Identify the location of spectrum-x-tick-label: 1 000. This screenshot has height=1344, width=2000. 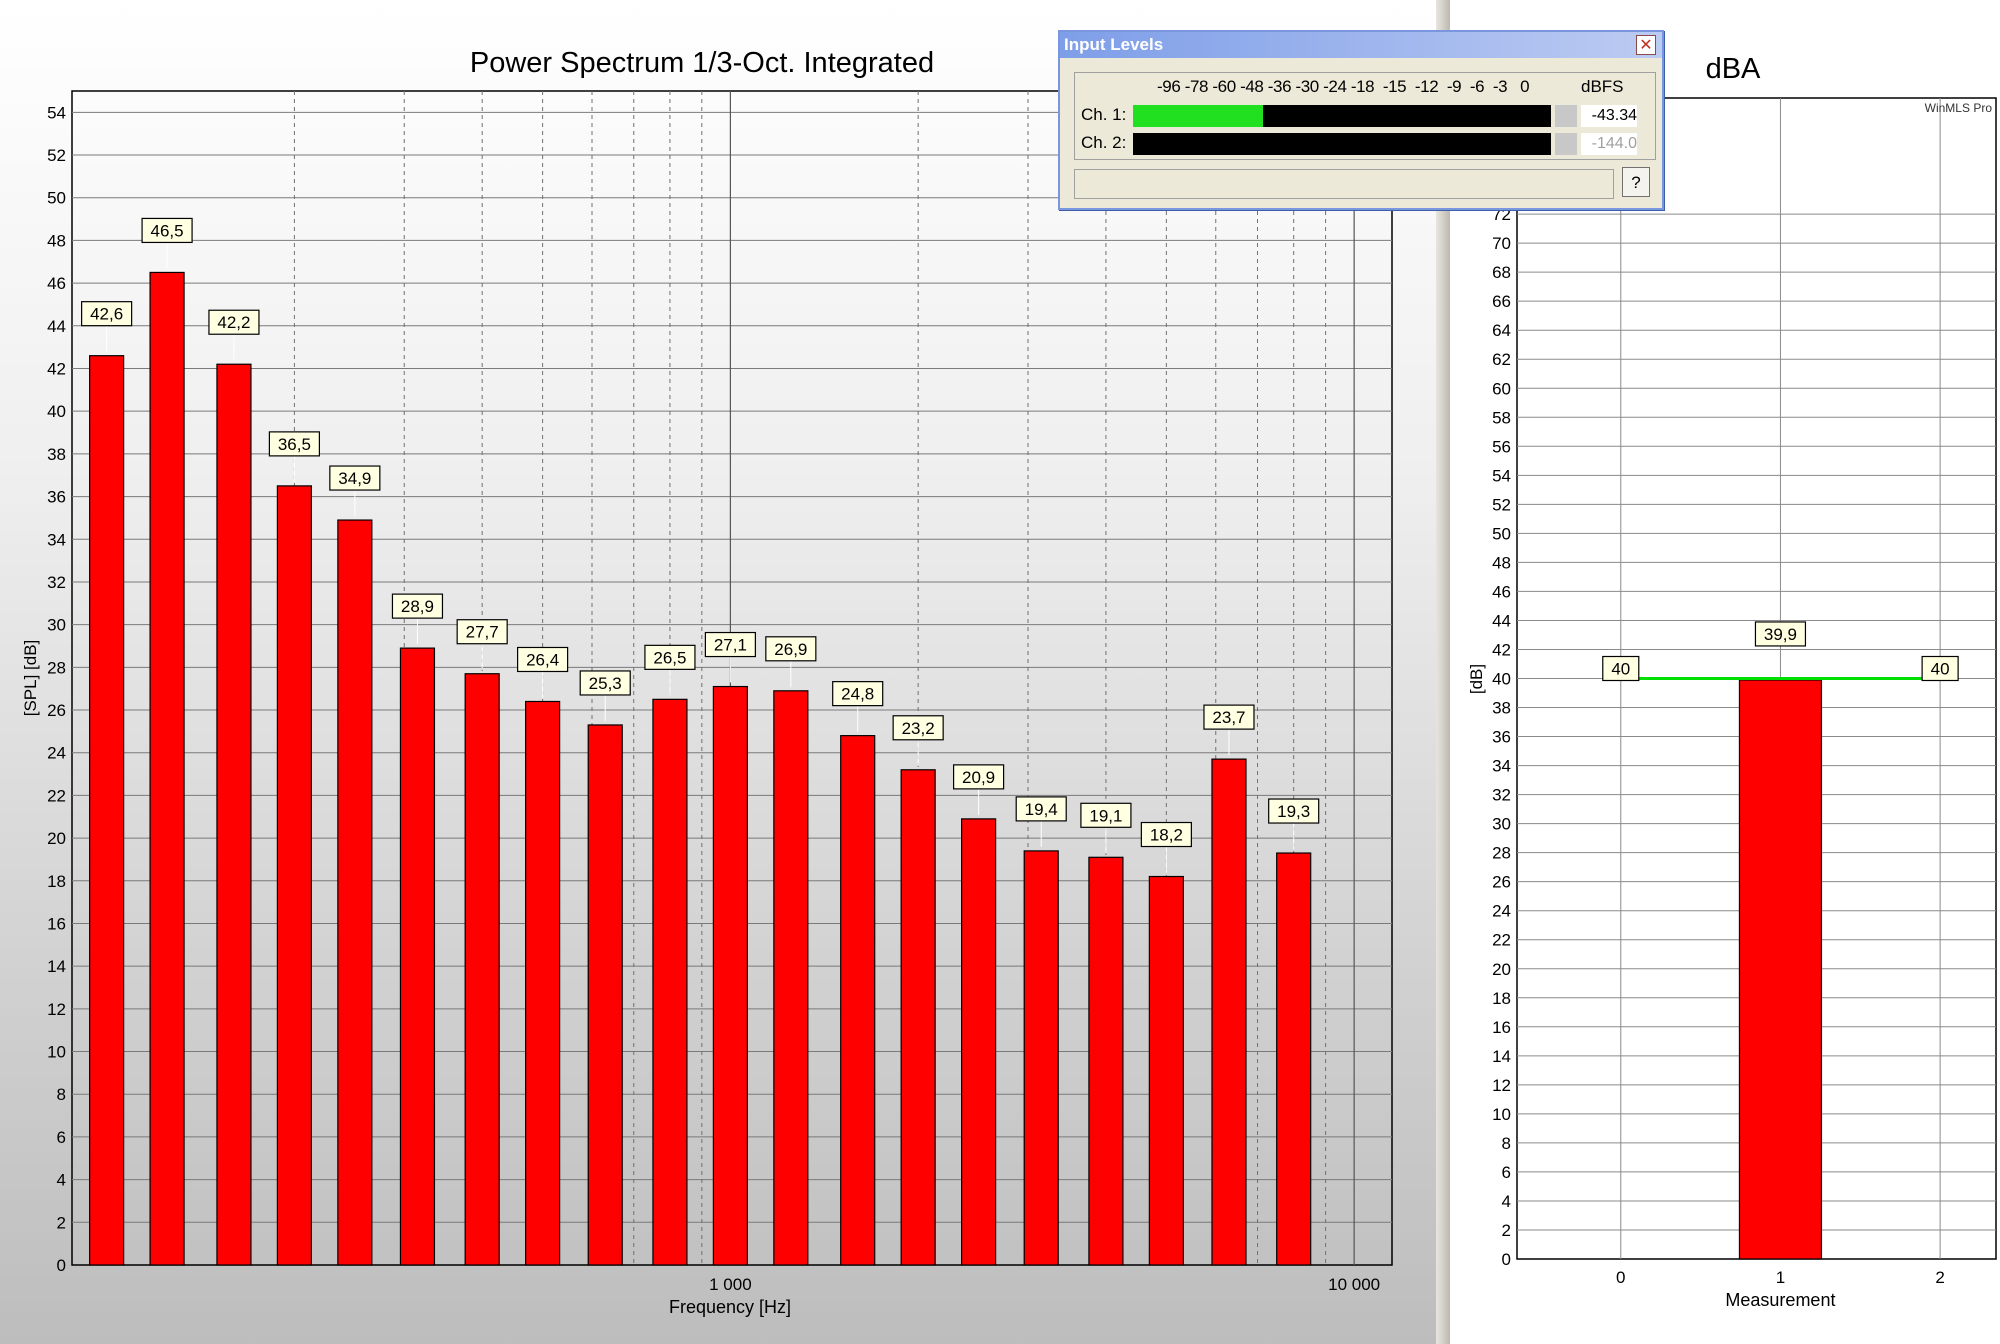
(730, 1284).